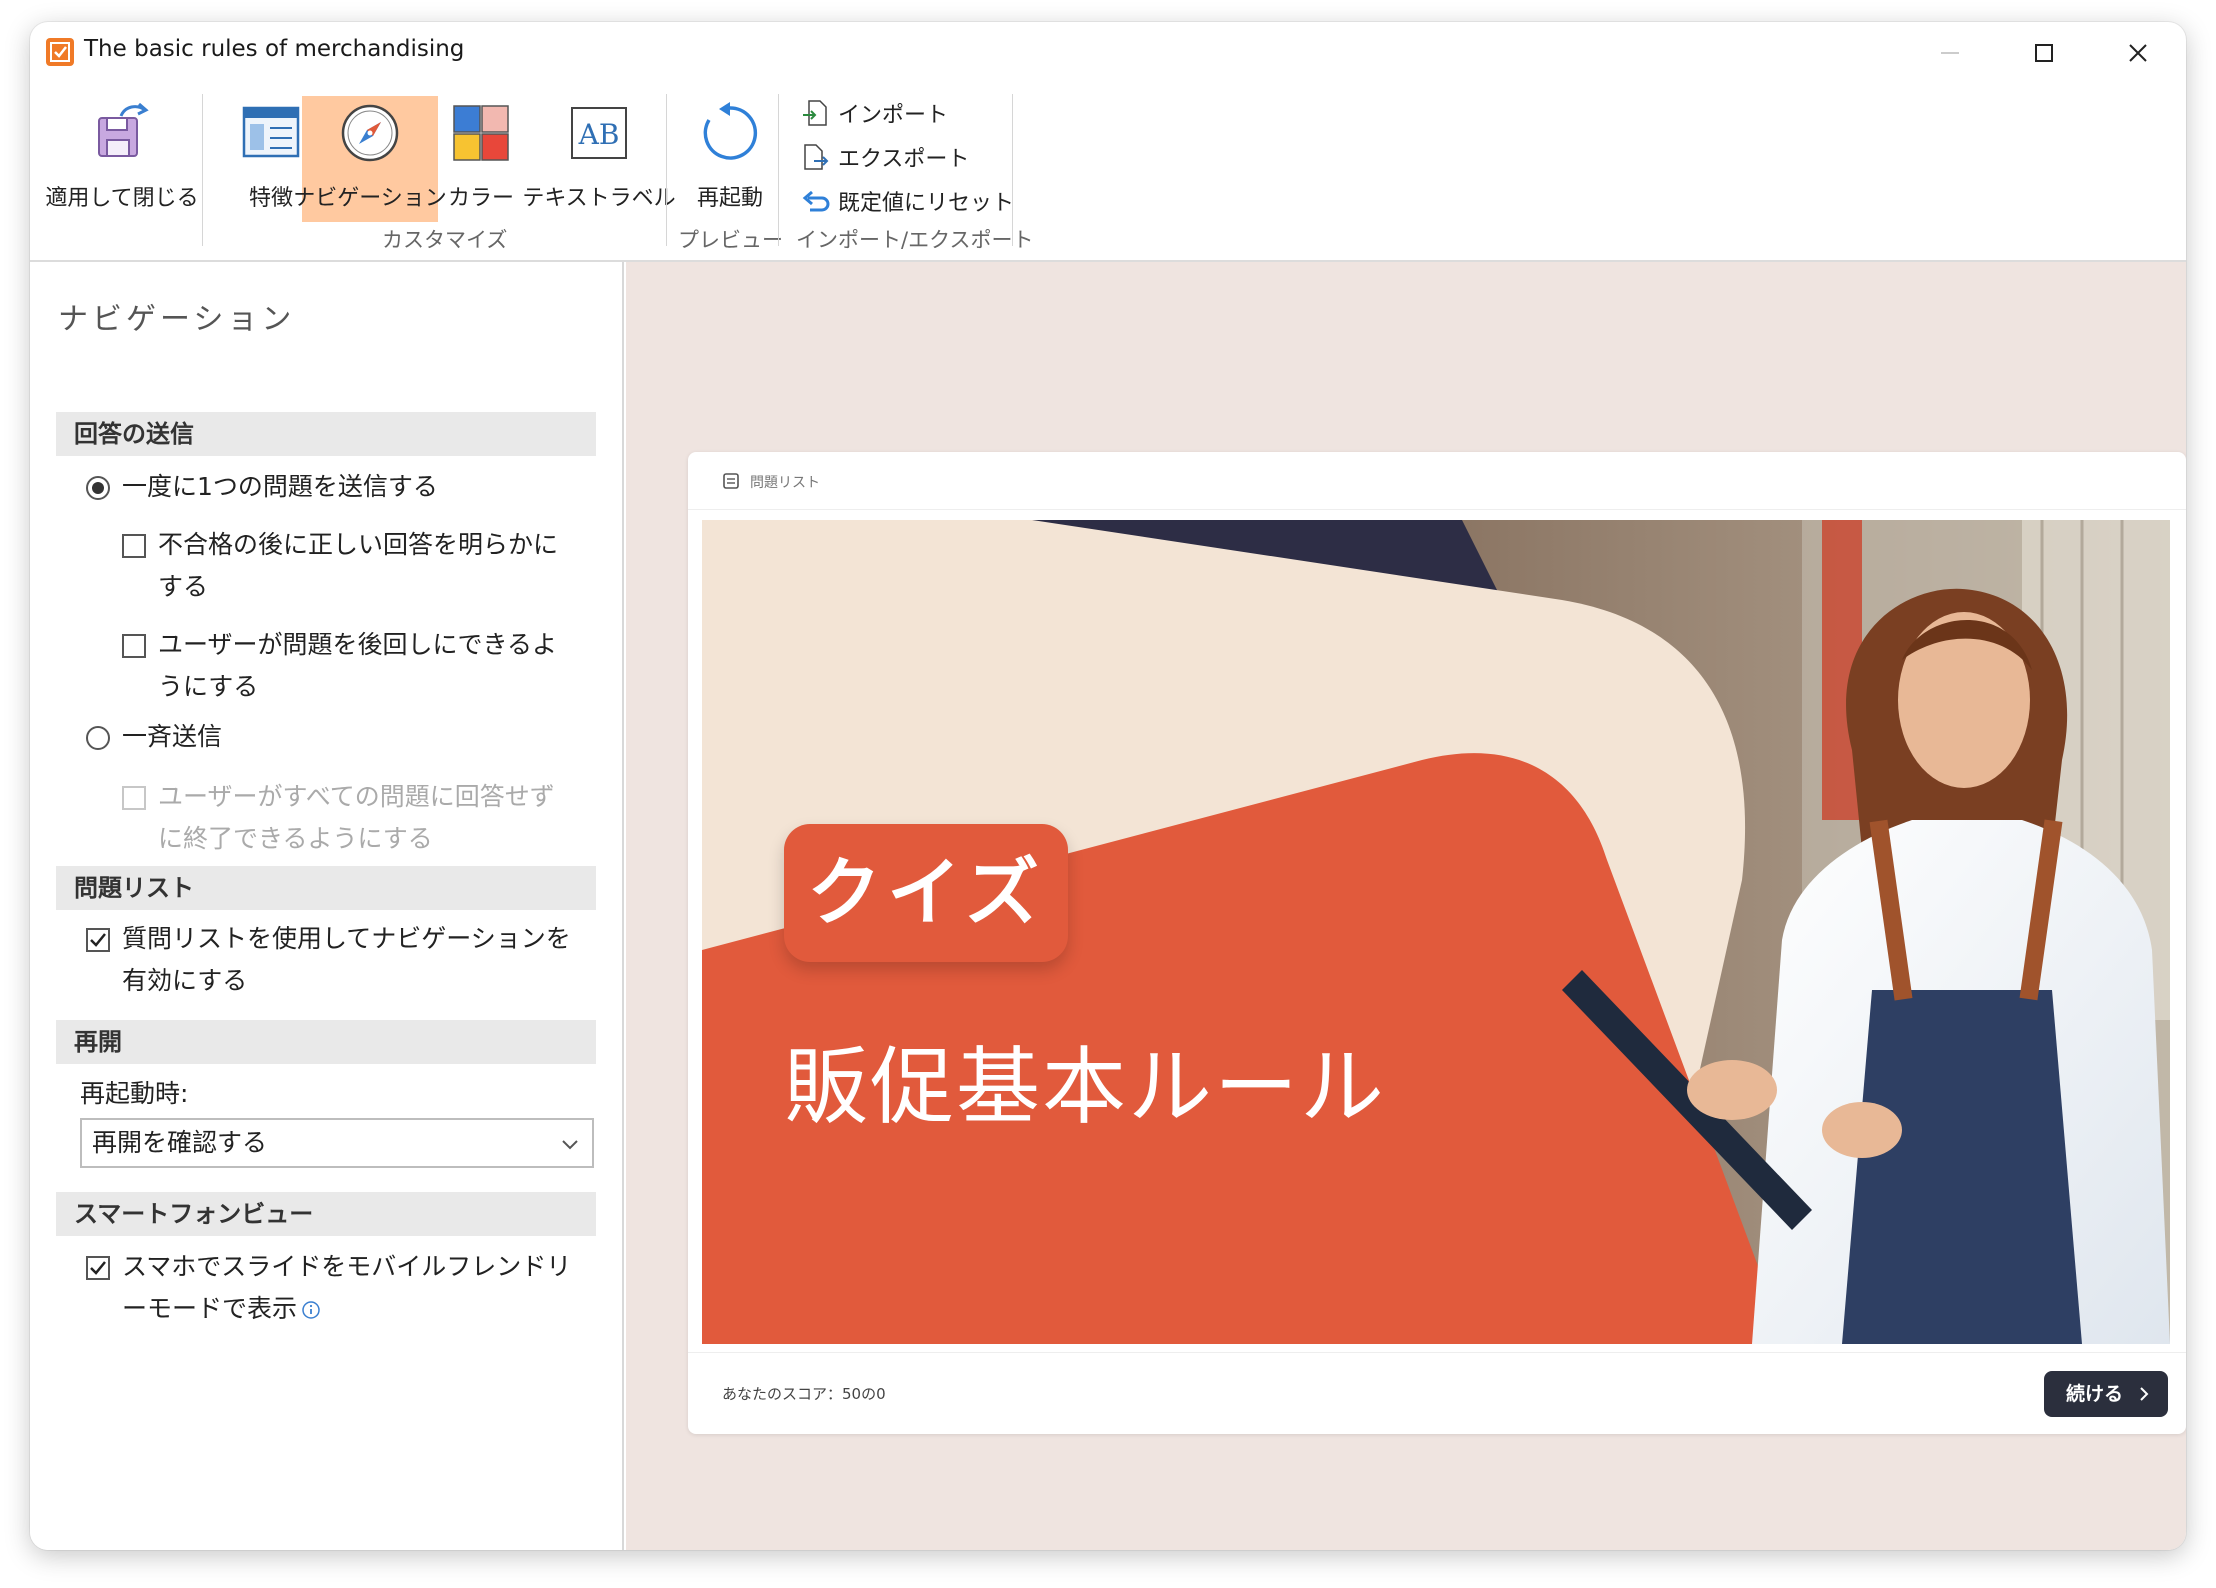 This screenshot has height=1588, width=2216. Describe the element at coordinates (445, 240) in the screenshot. I see `customize-group-label: カスタマイズ` at that location.